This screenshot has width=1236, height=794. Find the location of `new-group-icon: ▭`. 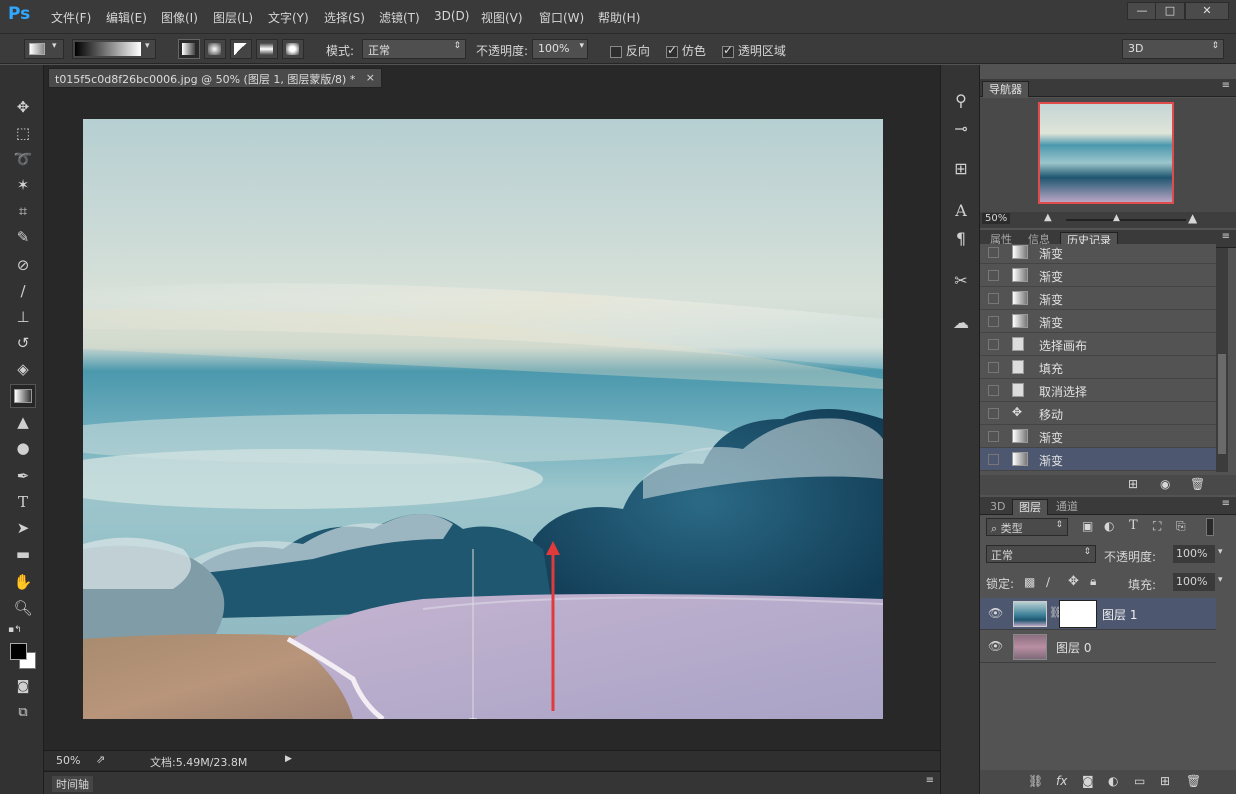

new-group-icon: ▭ is located at coordinates (1139, 781).